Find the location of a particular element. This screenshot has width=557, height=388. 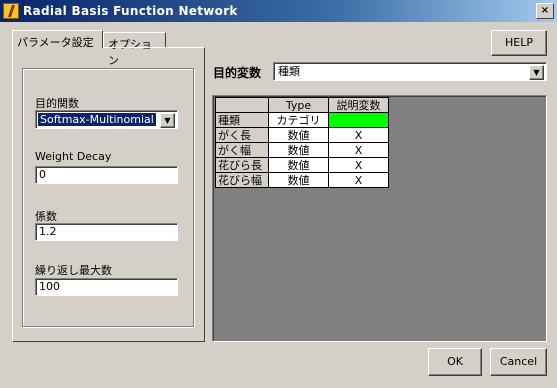

explanatory-cell-selected is located at coordinates (358, 120).